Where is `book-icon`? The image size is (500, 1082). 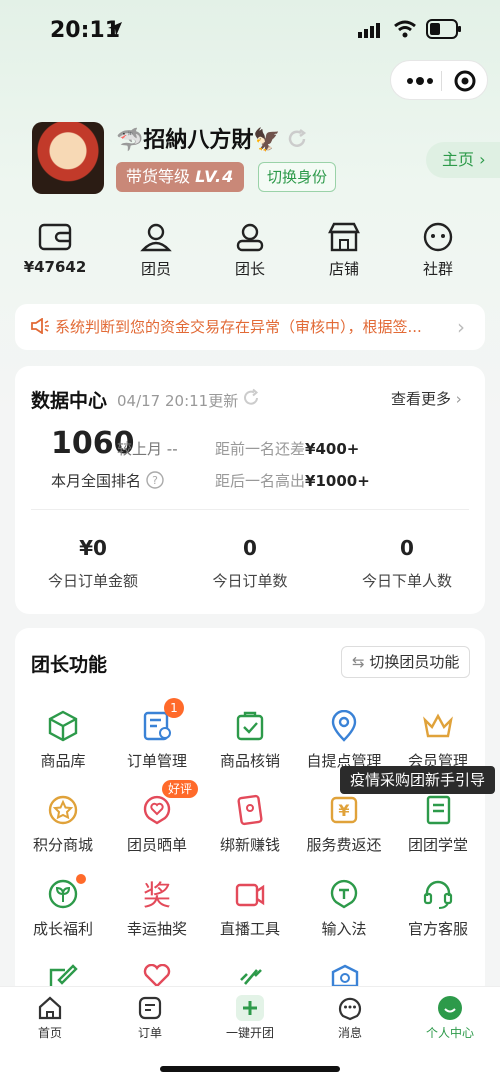
book-icon is located at coordinates (438, 810).